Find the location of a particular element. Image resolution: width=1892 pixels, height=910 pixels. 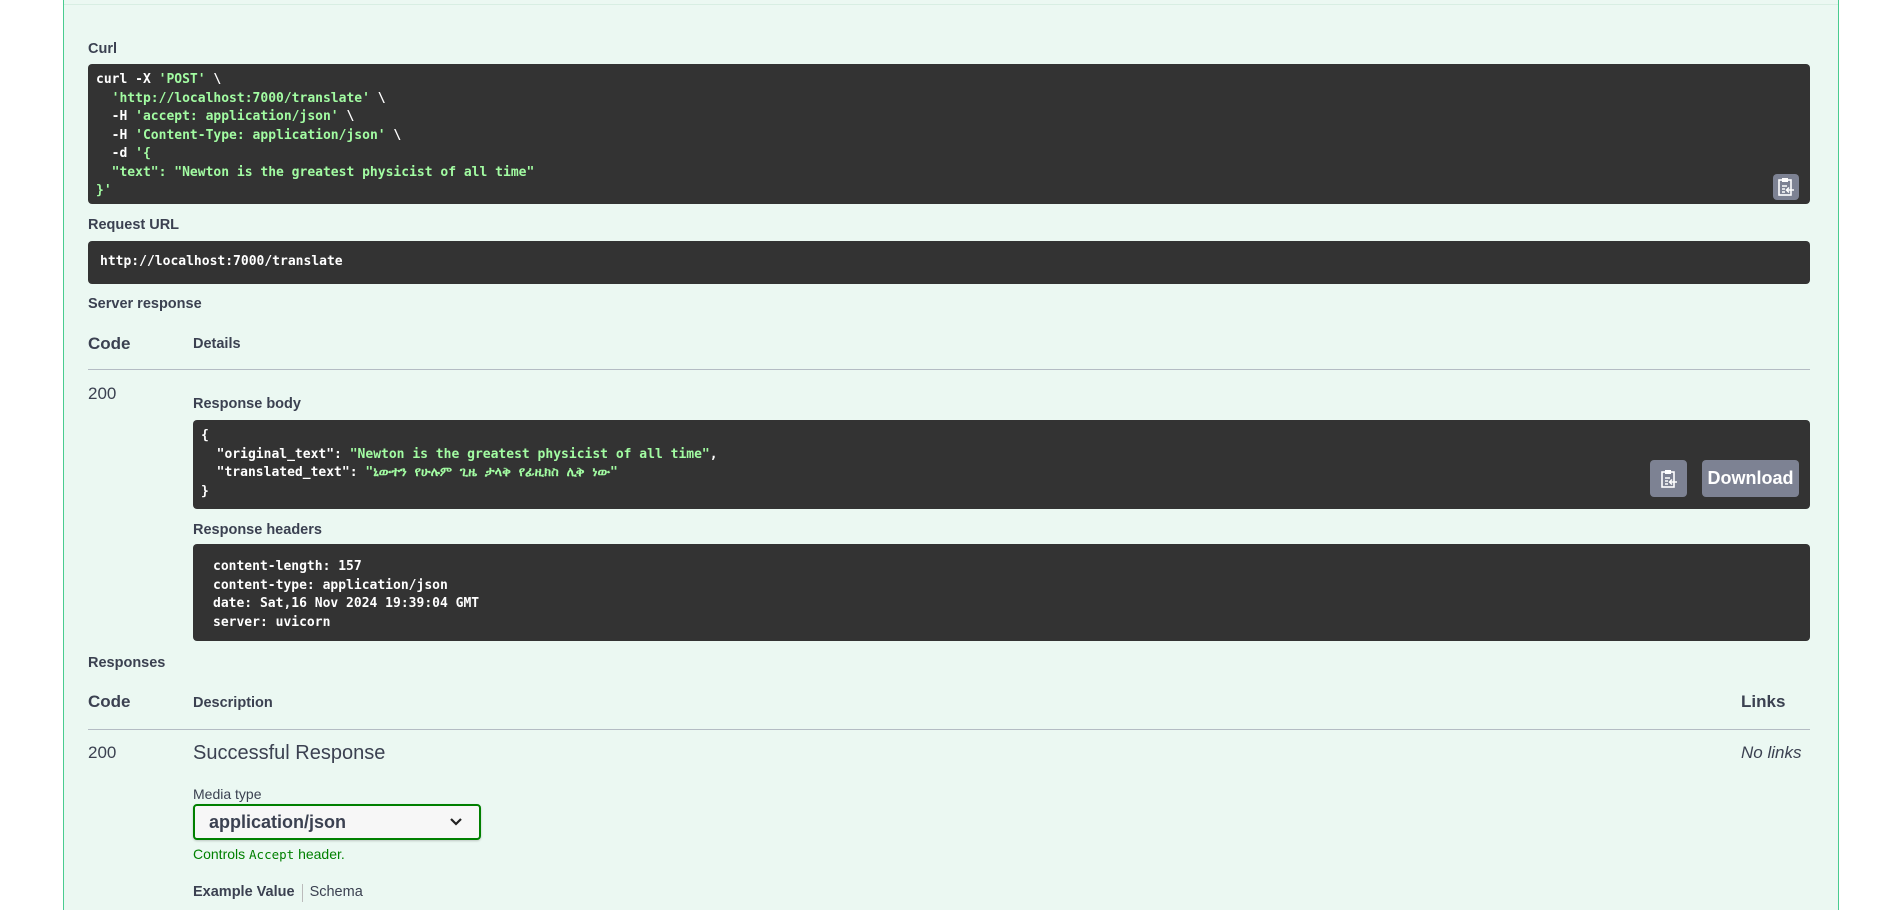

request-url-label: Request URL is located at coordinates (134, 225).